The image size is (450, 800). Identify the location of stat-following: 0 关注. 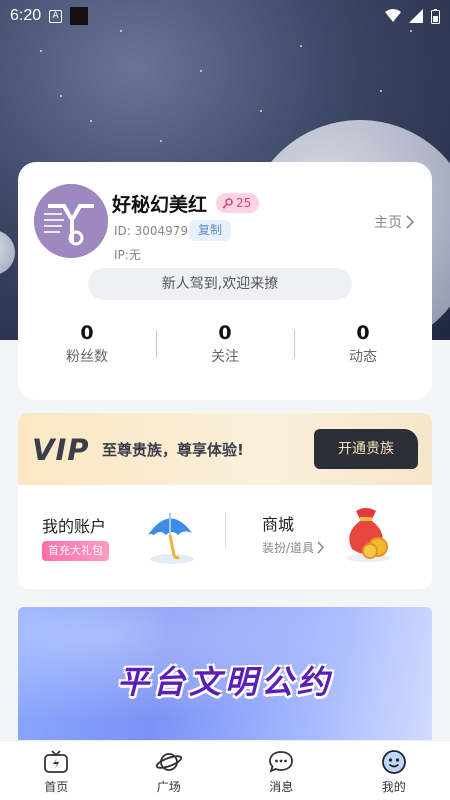
(225, 344).